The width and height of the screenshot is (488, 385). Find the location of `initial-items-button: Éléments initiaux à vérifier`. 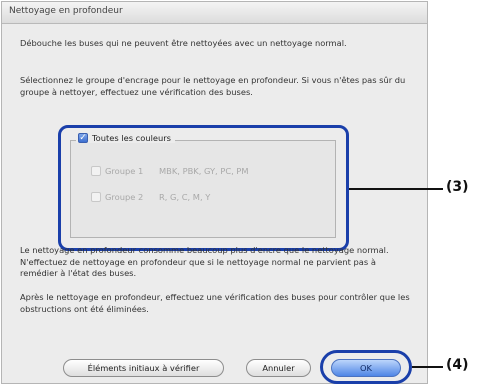

initial-items-button: Éléments initiaux à vérifier is located at coordinates (143, 368).